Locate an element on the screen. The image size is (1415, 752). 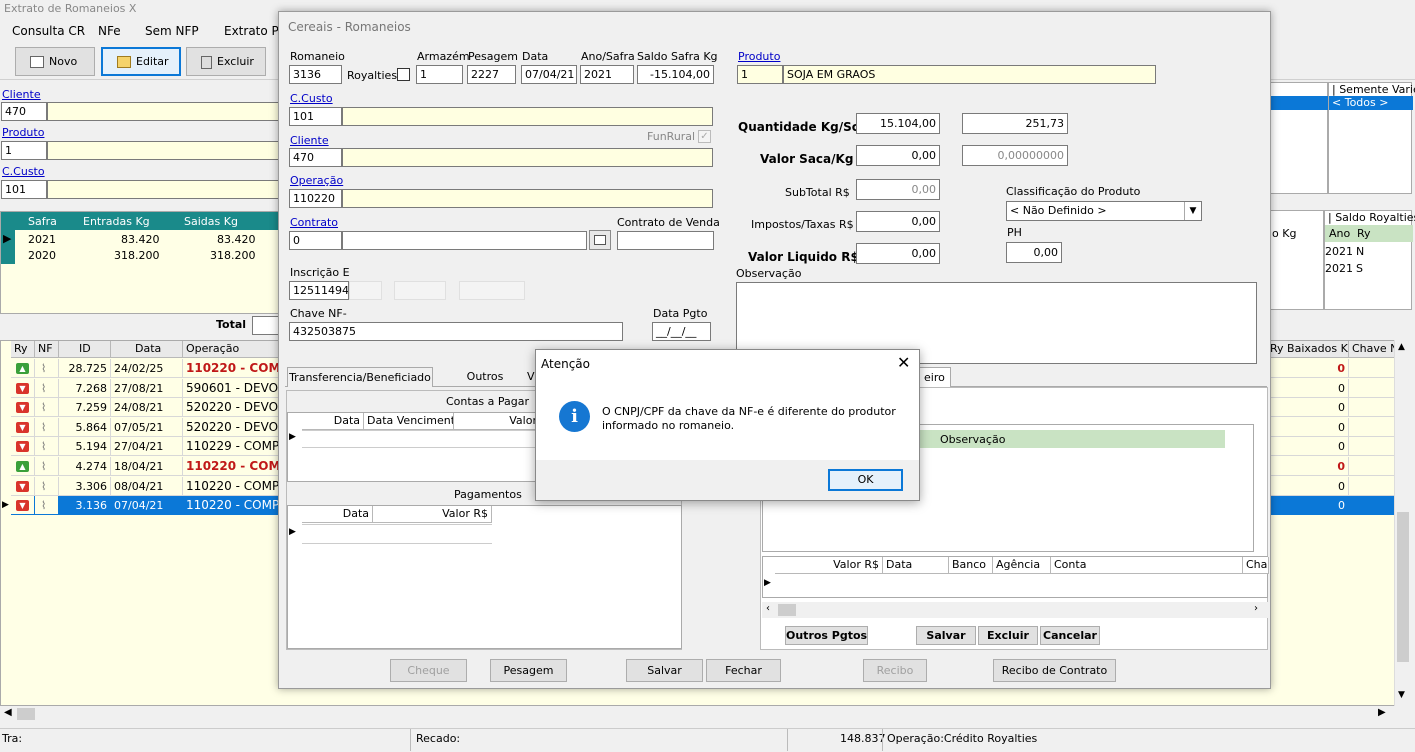
fin-scroll-thumb is located at coordinates (787, 610).